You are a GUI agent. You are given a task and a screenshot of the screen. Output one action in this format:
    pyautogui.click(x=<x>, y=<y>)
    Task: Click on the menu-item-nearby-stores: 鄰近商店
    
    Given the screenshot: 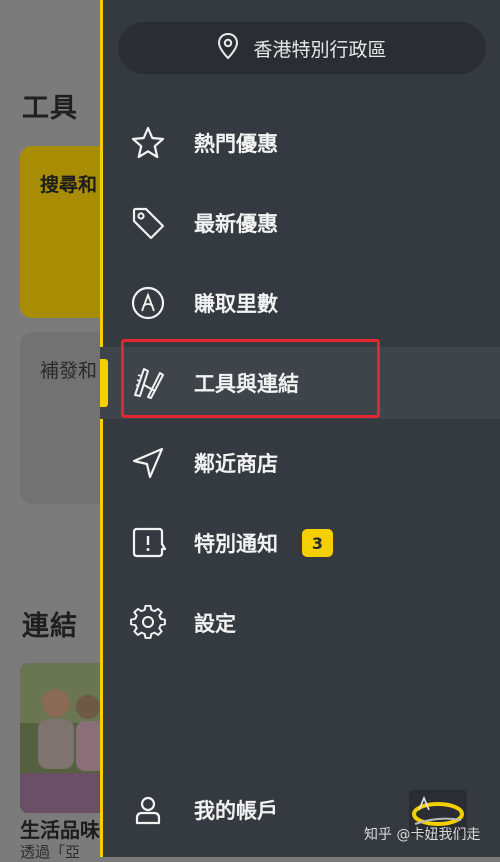 What is the action you would take?
    pyautogui.click(x=300, y=463)
    